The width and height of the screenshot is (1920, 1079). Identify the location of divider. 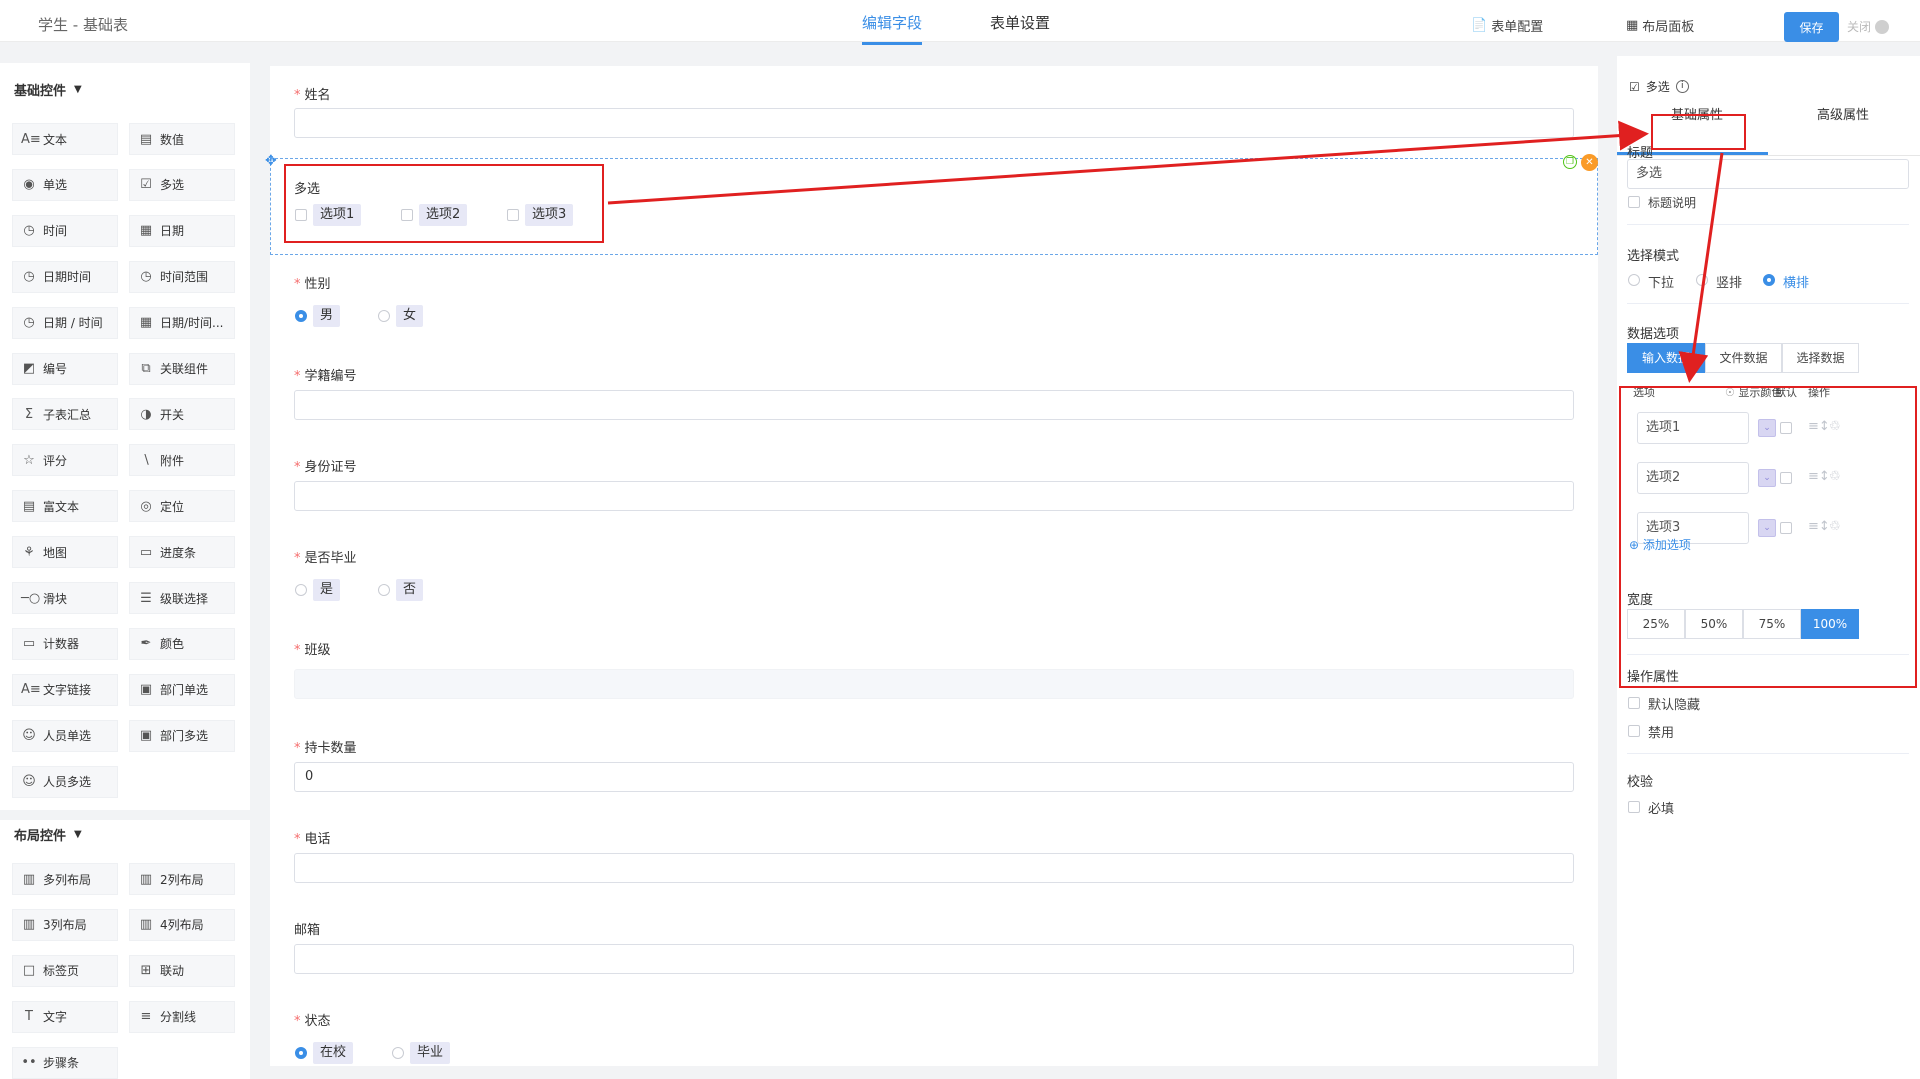
(1768, 753).